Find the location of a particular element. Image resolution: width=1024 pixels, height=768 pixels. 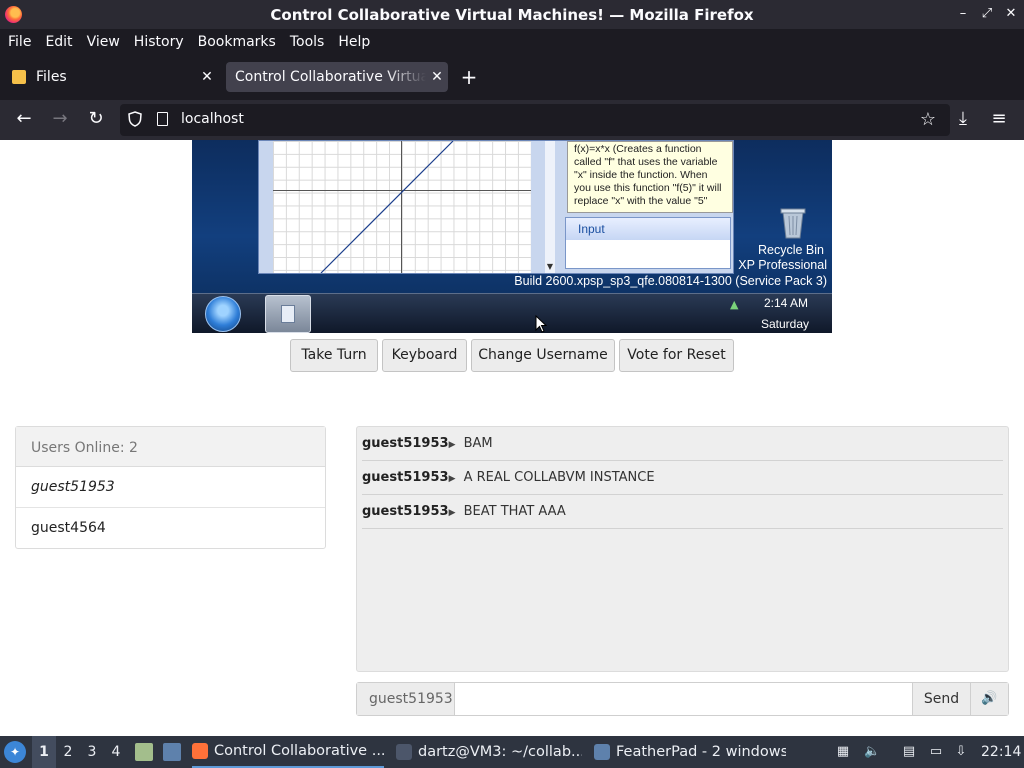

navigation-bar: ← → ↻ localhost ☆ ⤓ ≡ is located at coordinates (512, 120).